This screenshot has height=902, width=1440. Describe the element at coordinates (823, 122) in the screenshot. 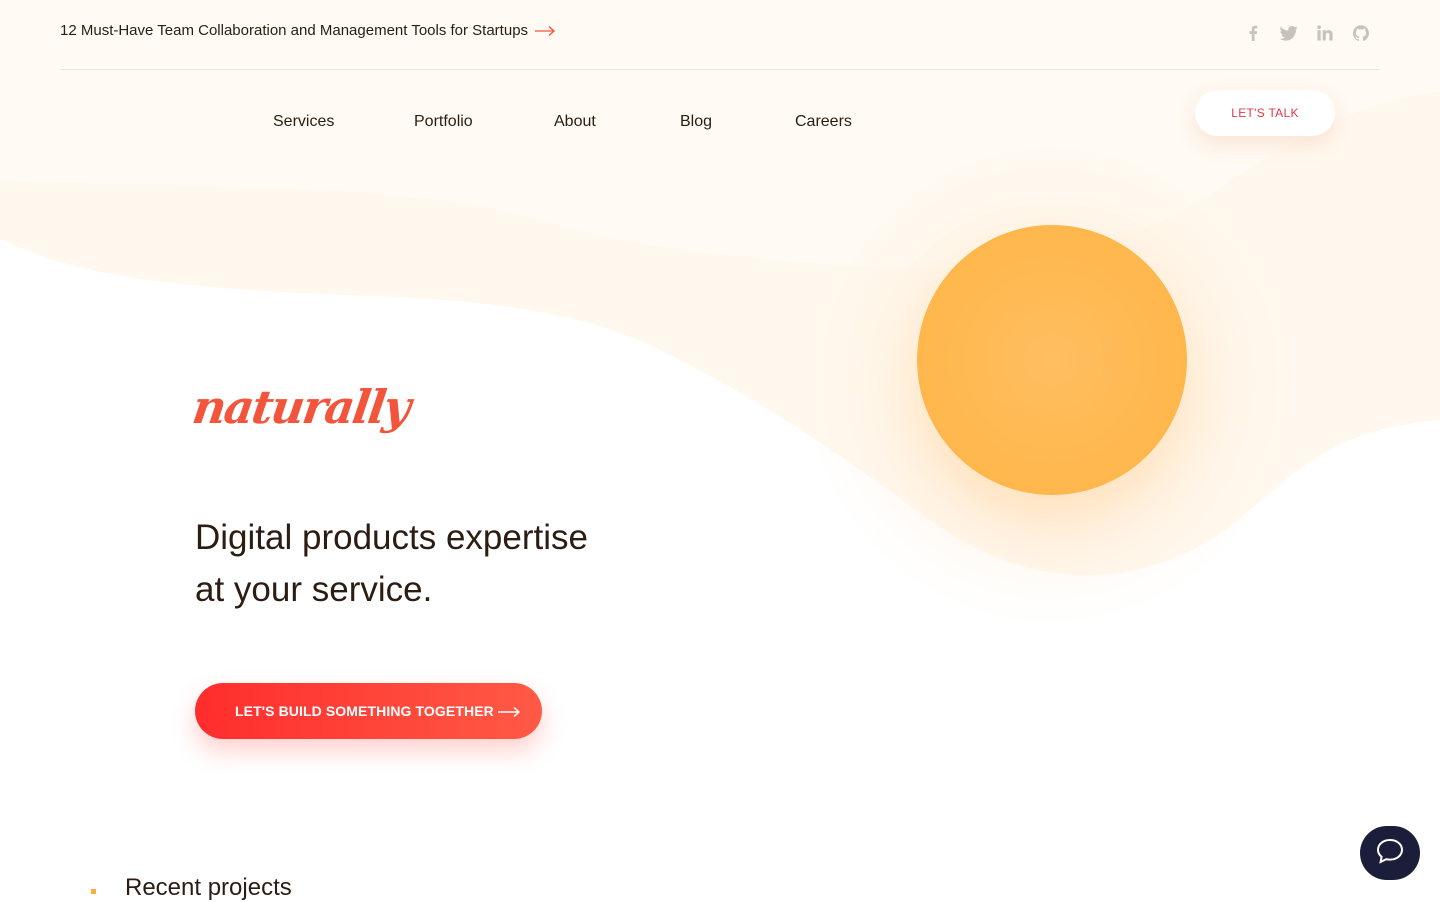

I see `nav-item-careers: Careers` at that location.